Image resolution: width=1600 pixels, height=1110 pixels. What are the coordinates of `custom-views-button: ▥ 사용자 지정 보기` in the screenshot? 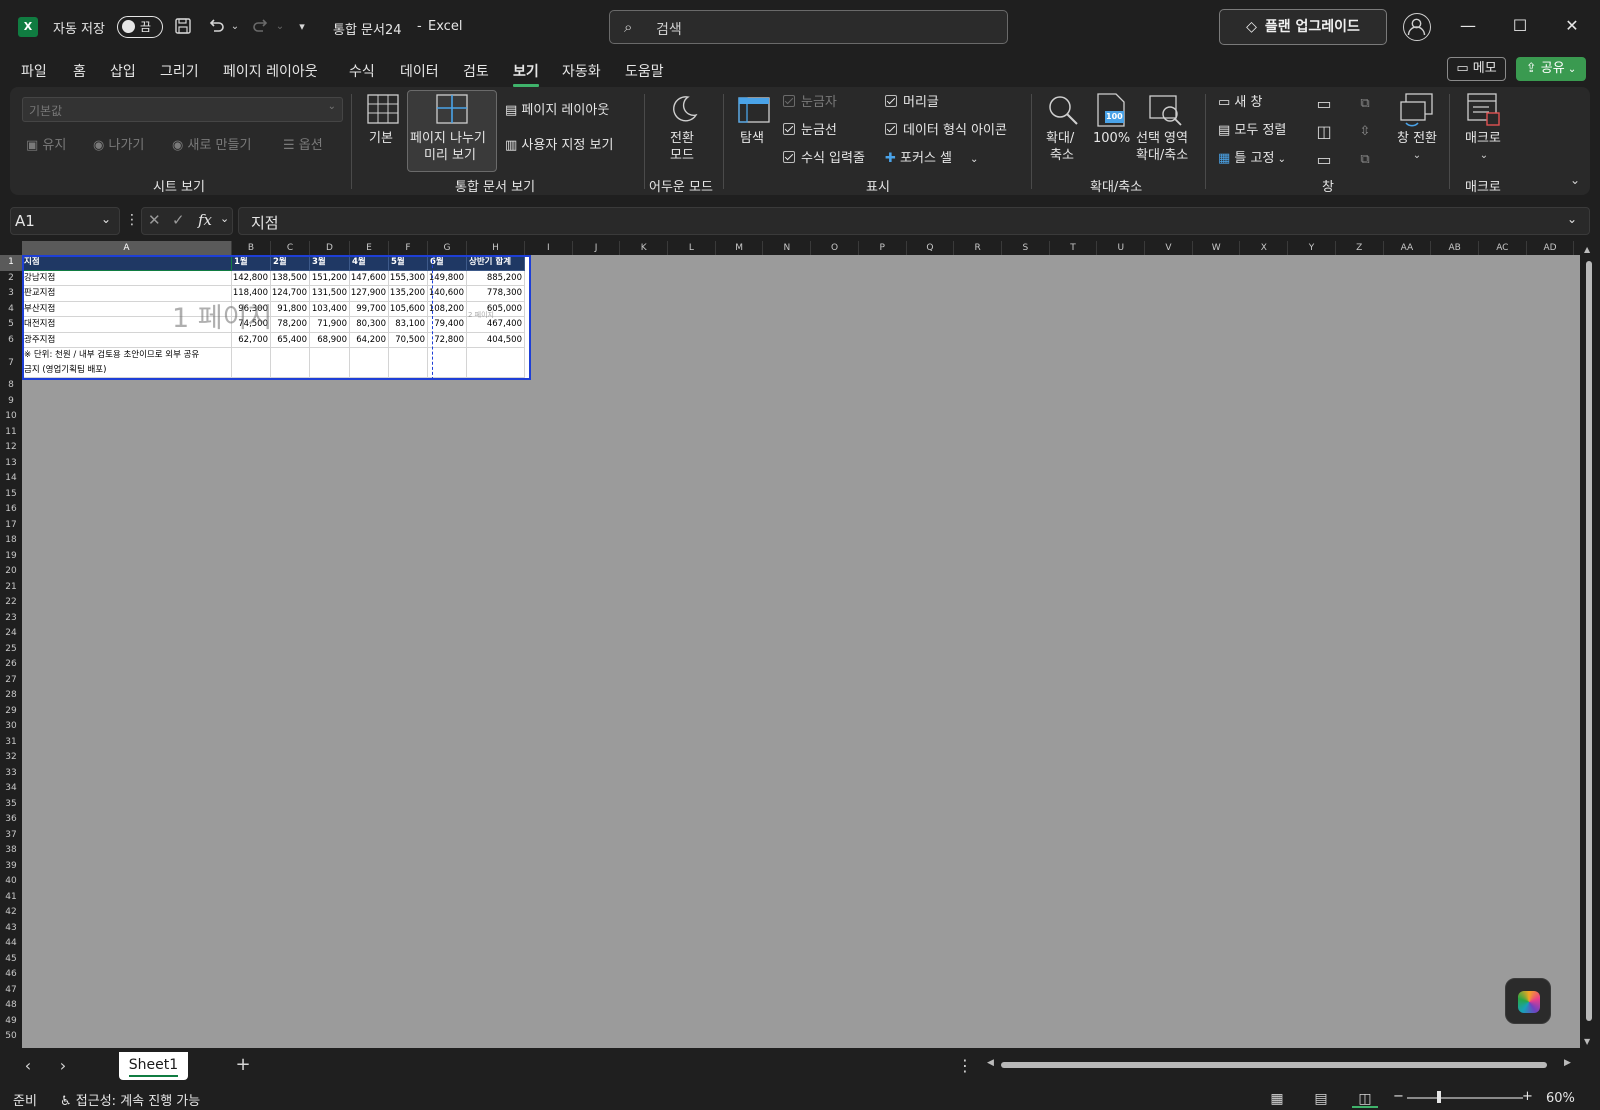 It's located at (559, 146).